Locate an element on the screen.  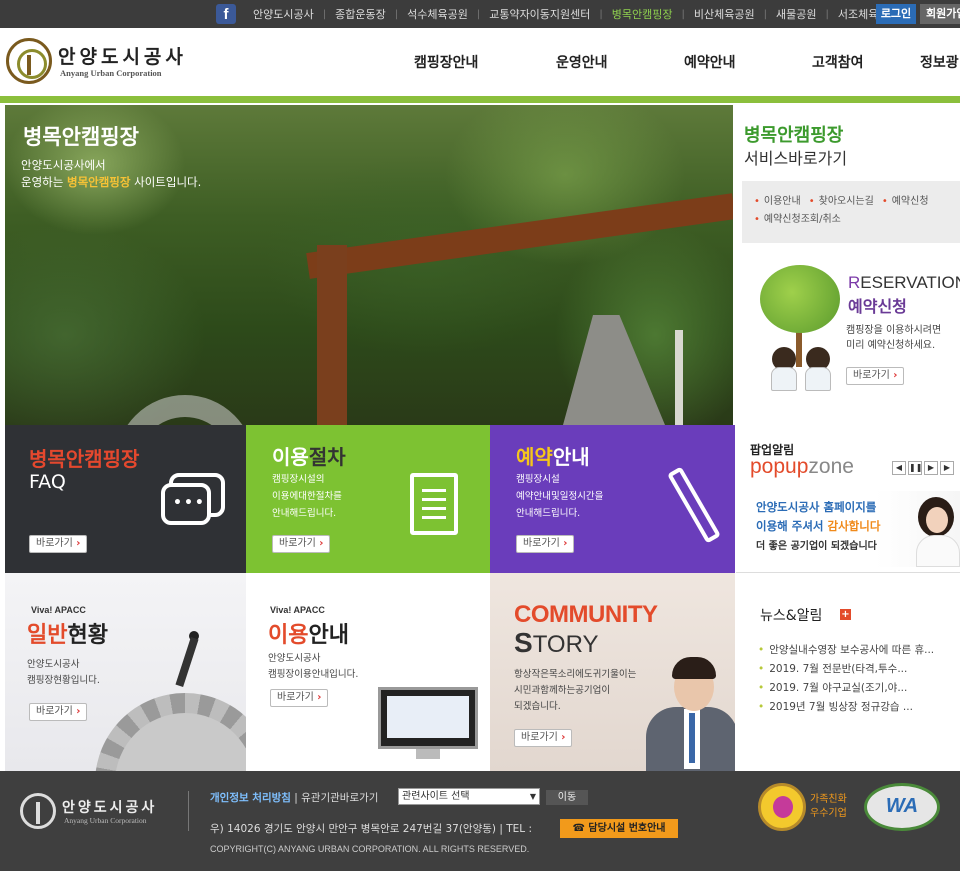
general-status-tile: Viva! APACC 일반현황 안양도시공사 캠핑장현황입니다. 바로가기 is located at coordinates (125, 672).